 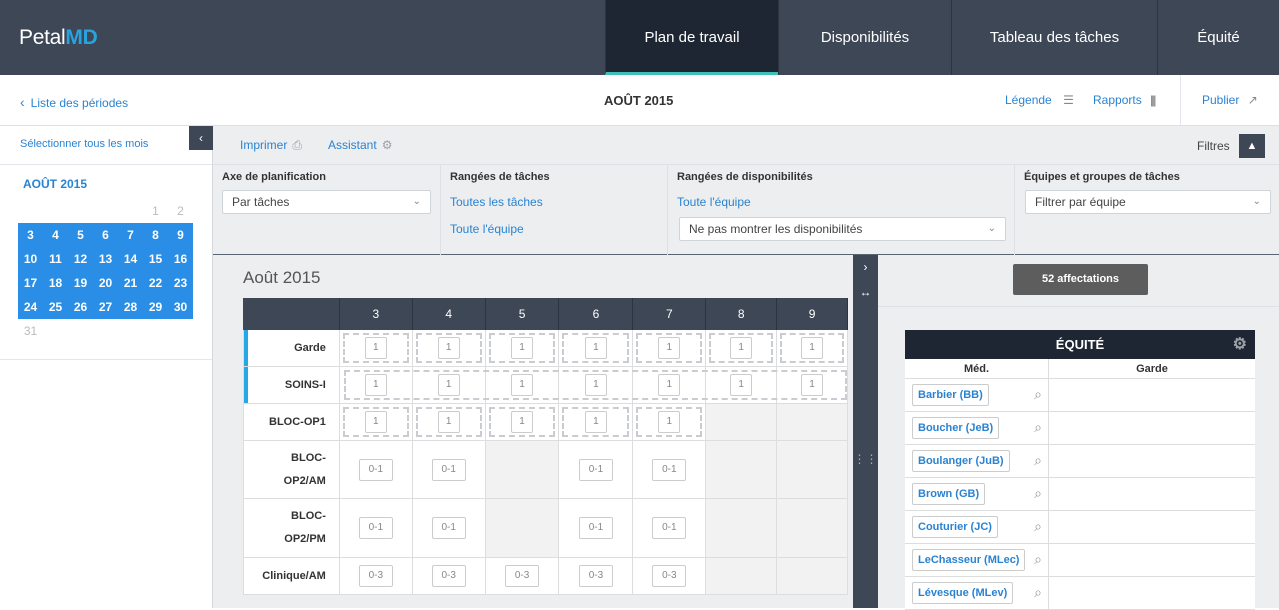 What do you see at coordinates (84, 144) in the screenshot?
I see `select-all-months-link: Sélectionner tous les mois` at bounding box center [84, 144].